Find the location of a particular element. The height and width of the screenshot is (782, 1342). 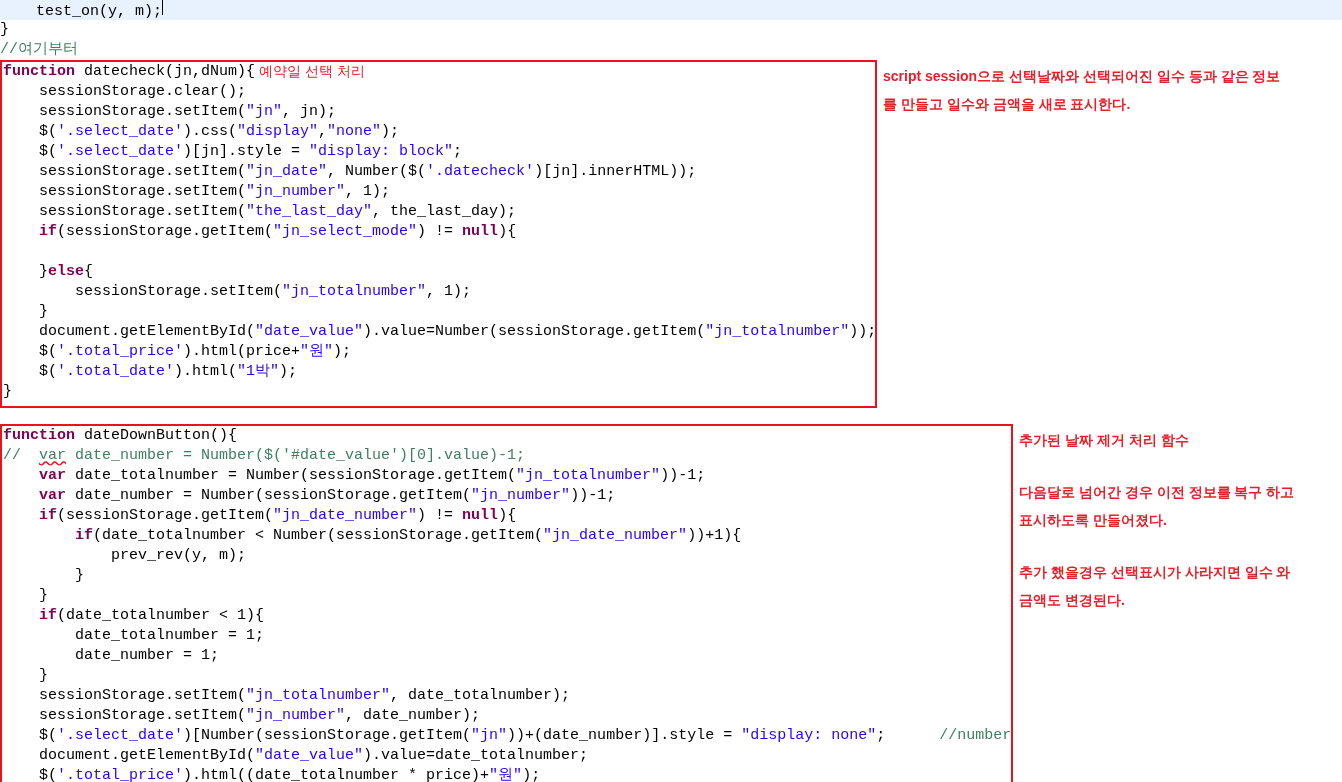

code-line: document.getElementById("date_value").value=date_totalnumber; is located at coordinates (313, 756).